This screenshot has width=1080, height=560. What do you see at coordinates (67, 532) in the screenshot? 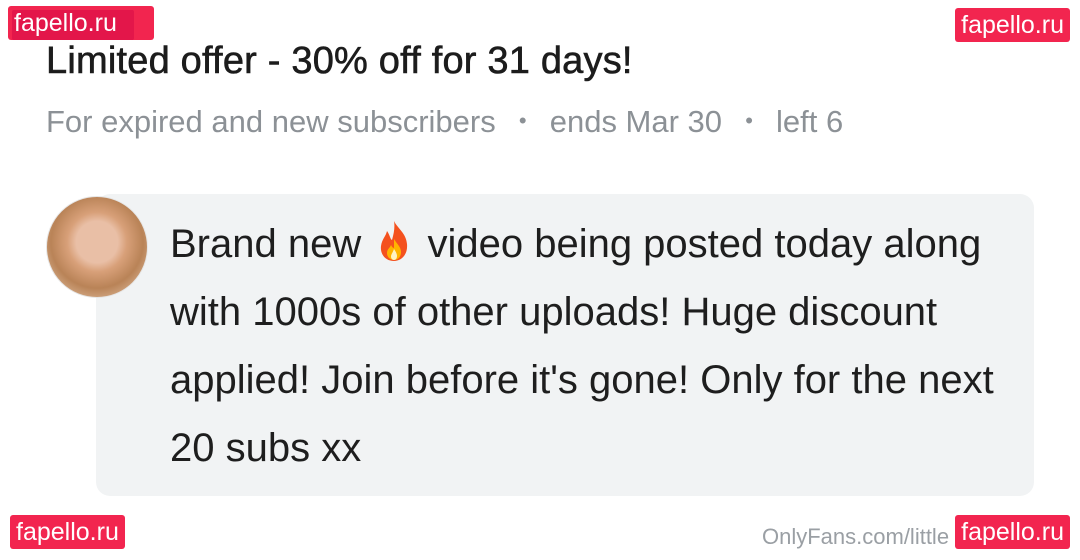
I see `watermark-bottom-left: fapello.ru` at bounding box center [67, 532].